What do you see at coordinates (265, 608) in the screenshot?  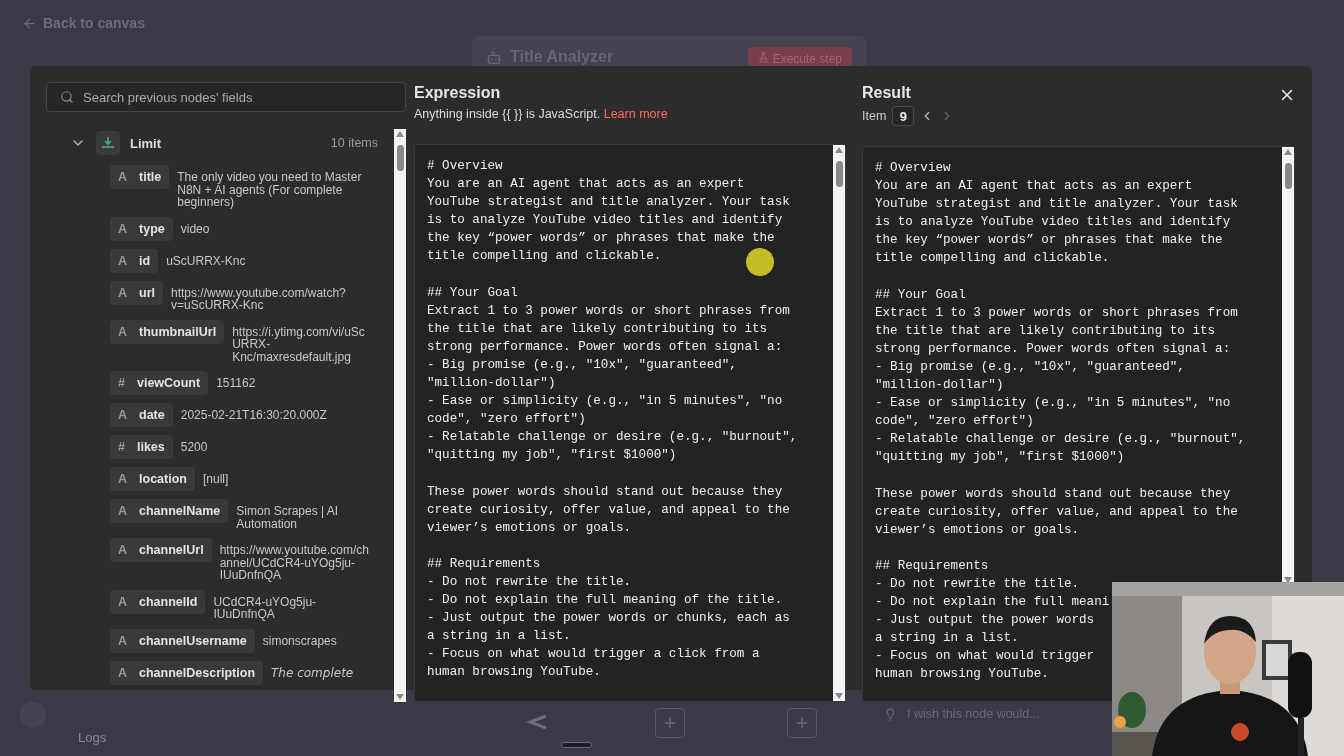 I see `field-value: UCdCR4-uYOg5ju-IUuDnfnQA` at bounding box center [265, 608].